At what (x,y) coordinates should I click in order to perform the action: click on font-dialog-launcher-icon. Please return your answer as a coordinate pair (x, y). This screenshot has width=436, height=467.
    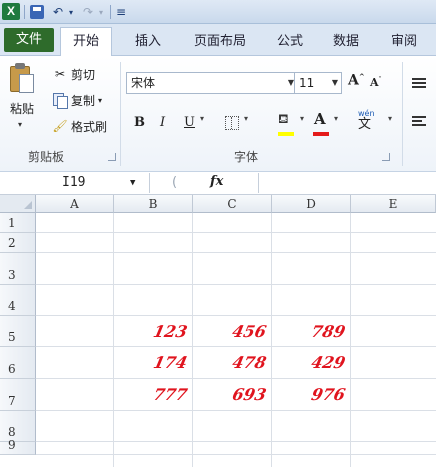
    Looking at the image, I should click on (386, 157).